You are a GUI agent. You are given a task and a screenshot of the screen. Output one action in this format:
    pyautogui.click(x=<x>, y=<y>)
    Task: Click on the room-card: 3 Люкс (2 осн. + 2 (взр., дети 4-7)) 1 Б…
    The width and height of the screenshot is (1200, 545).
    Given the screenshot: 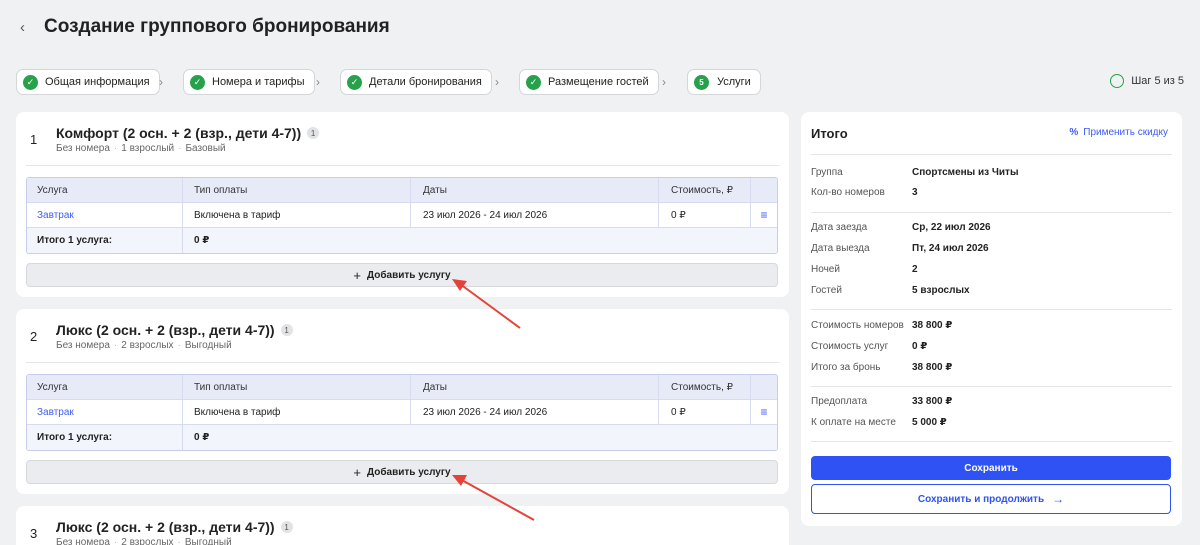 What is the action you would take?
    pyautogui.click(x=402, y=525)
    